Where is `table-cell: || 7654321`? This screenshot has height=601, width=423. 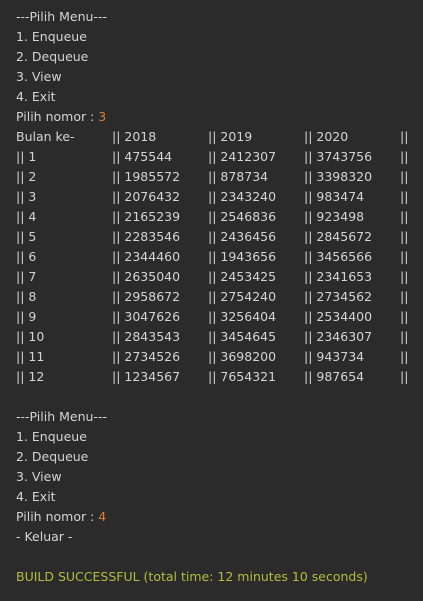 table-cell: || 7654321 is located at coordinates (242, 376).